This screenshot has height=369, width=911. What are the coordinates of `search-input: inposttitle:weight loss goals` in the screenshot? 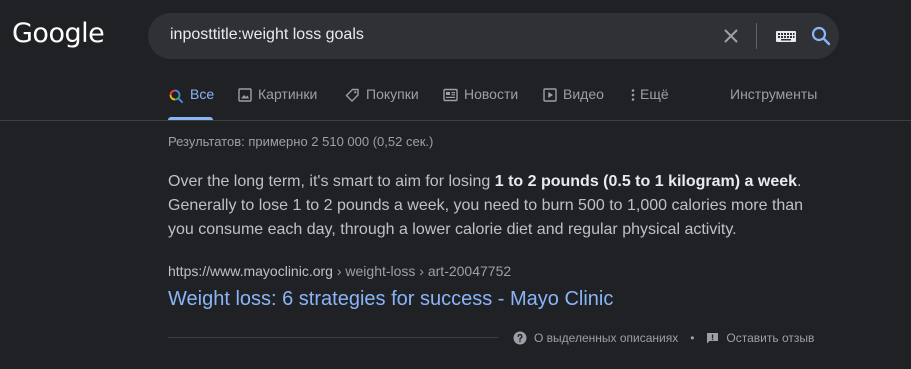 It's located at (267, 35).